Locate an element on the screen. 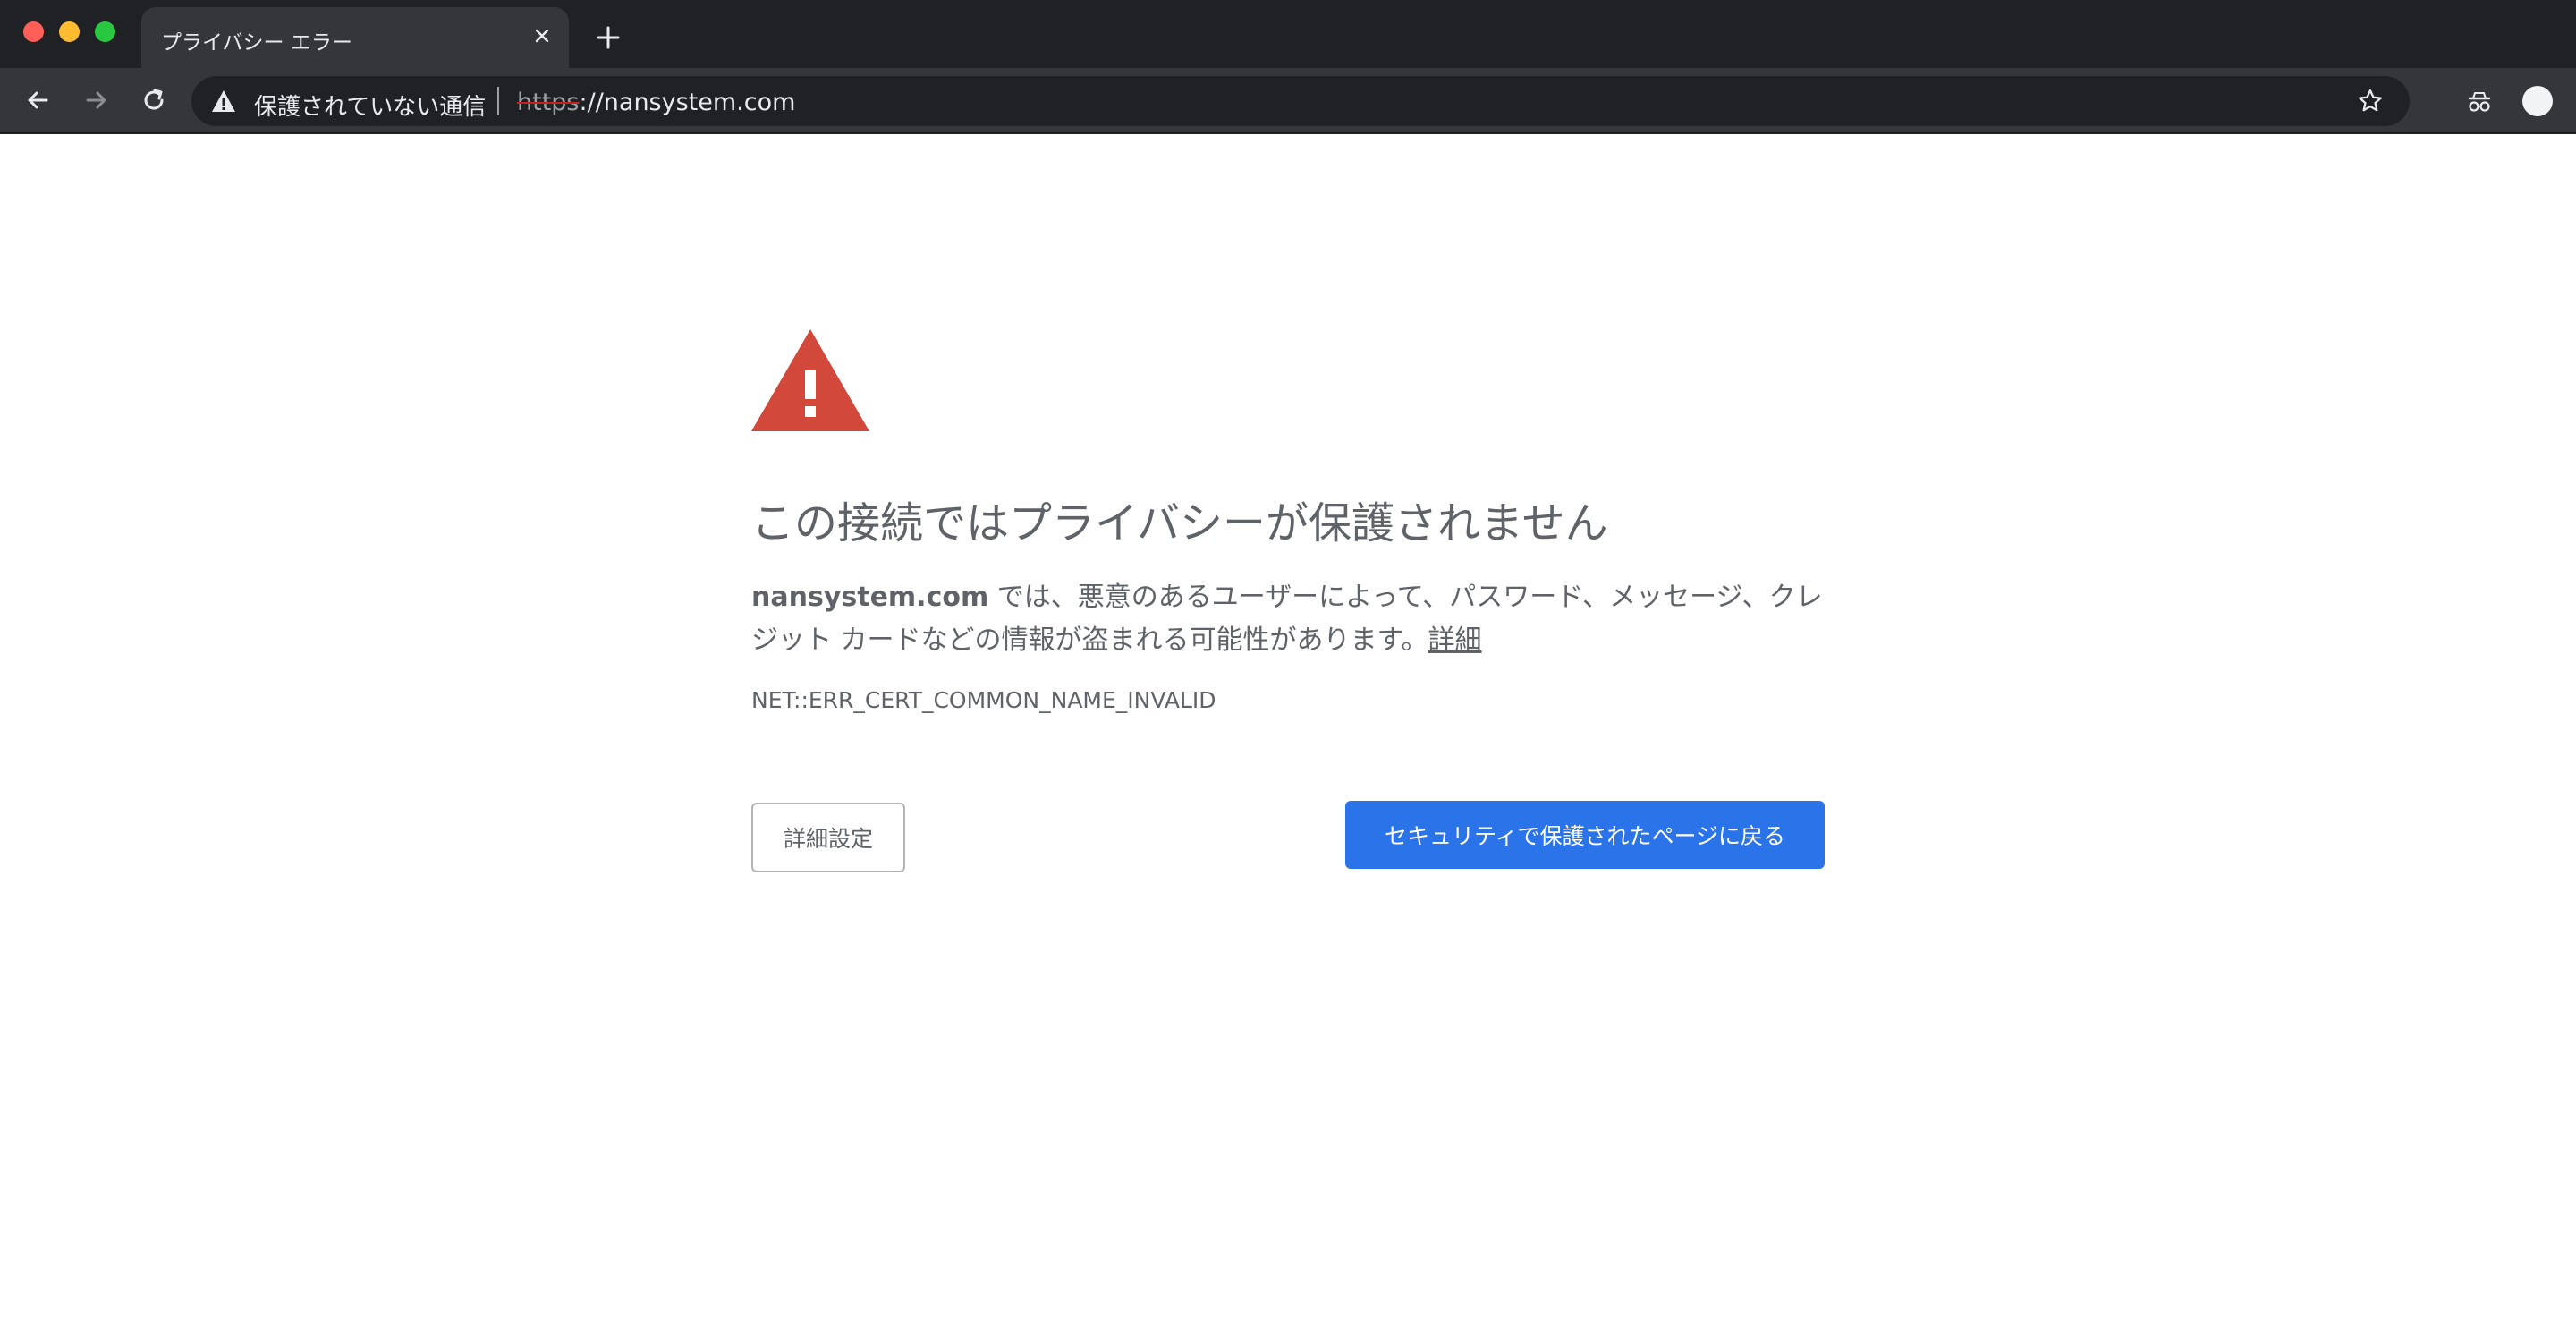  url-host: ://nansystem.com is located at coordinates (687, 102).